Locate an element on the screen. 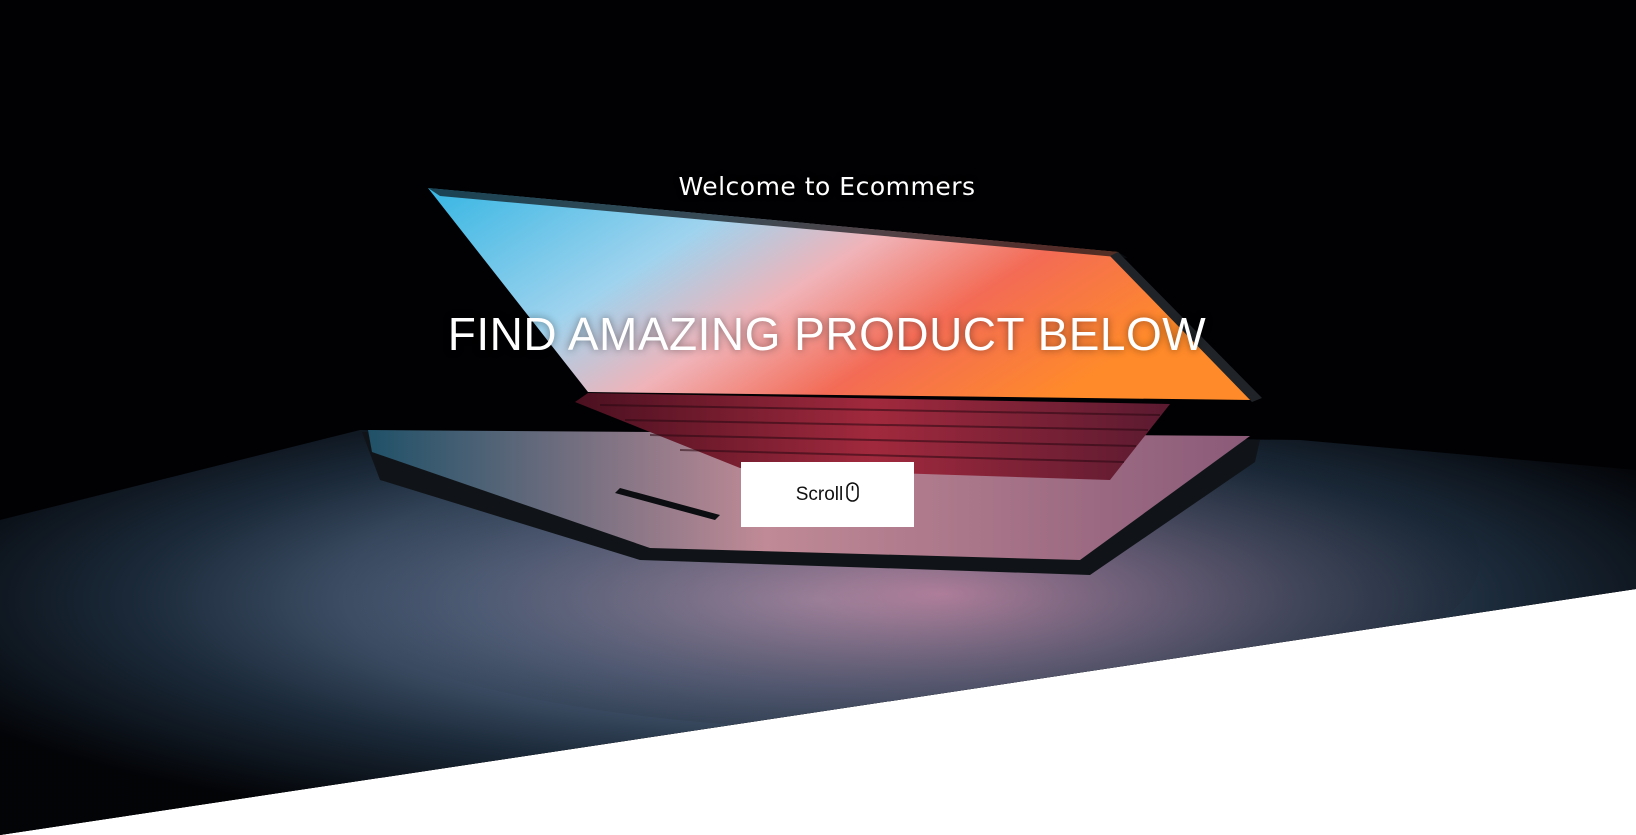 This screenshot has height=835, width=1636. mouse-icon is located at coordinates (853, 491).